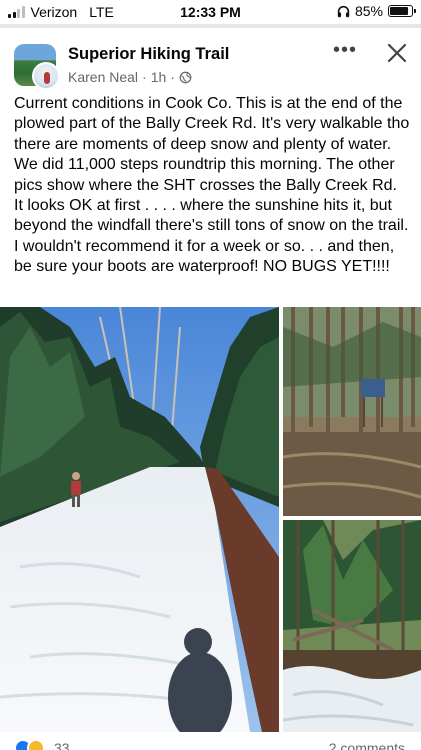  I want to click on status-icons: 85%, so click(376, 11).